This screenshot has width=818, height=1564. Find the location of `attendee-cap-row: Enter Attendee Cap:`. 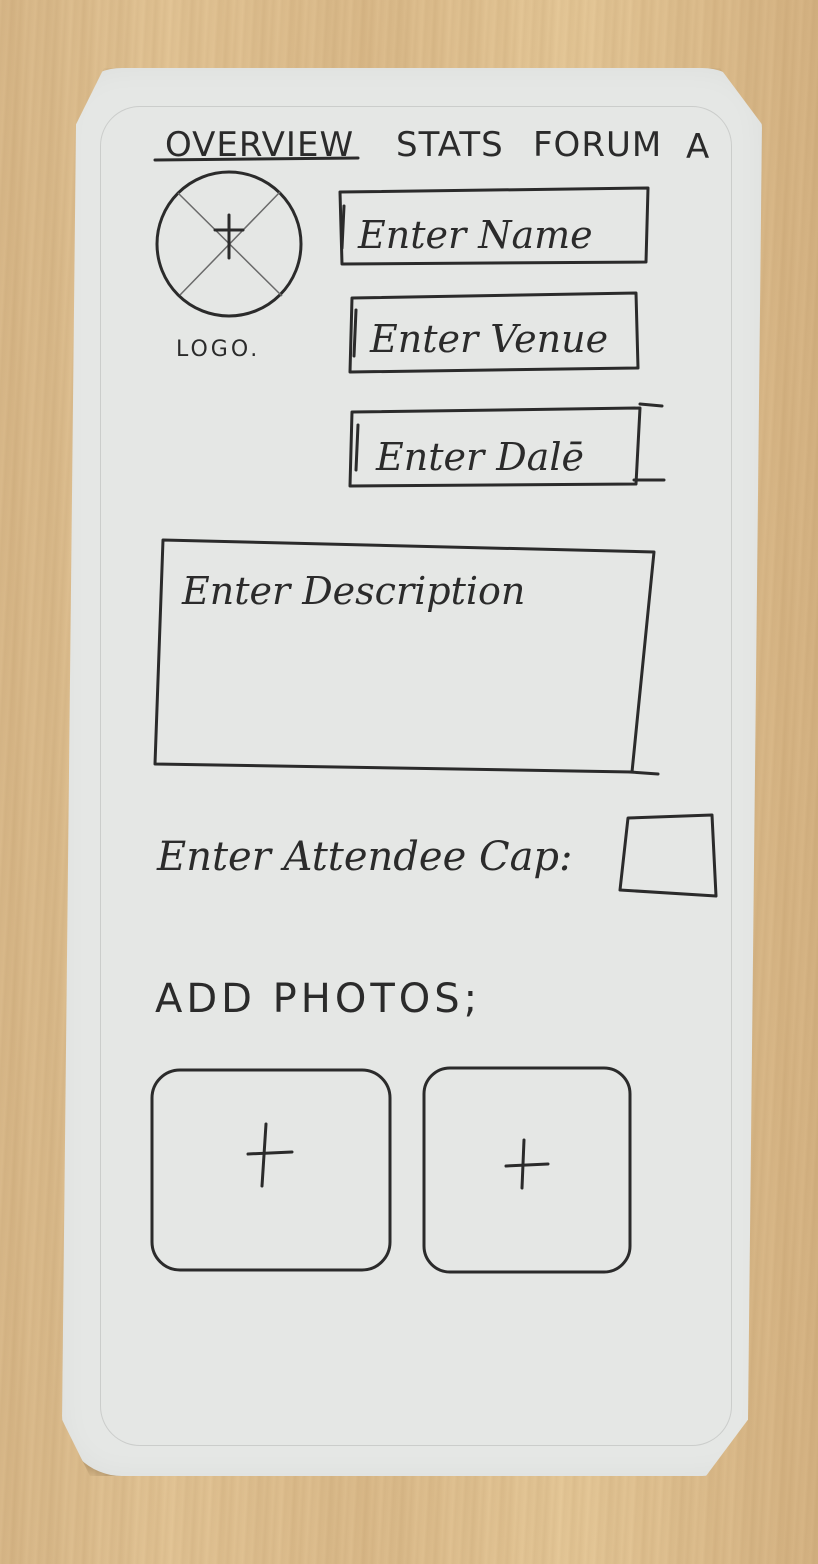

attendee-cap-row: Enter Attendee Cap: is located at coordinates (437, 855).